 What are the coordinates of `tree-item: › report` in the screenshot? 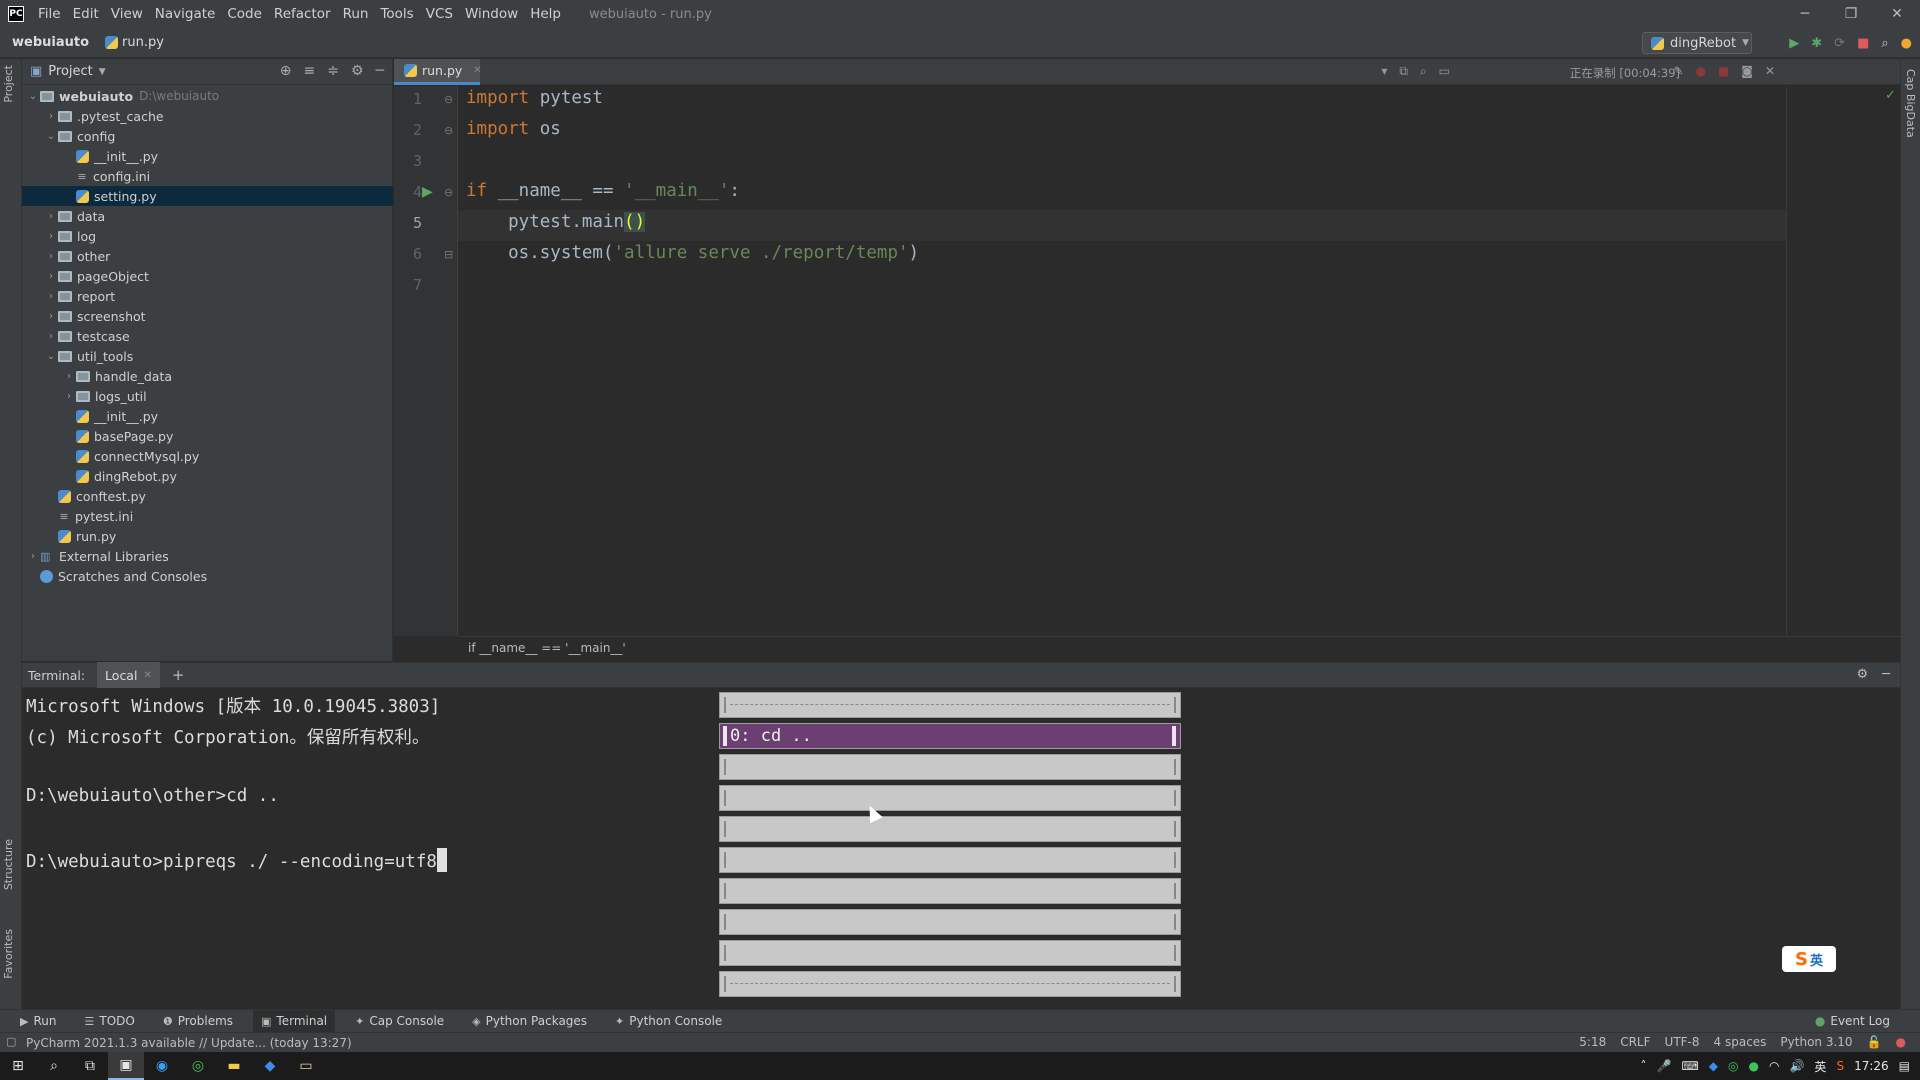 It's located at (207, 296).